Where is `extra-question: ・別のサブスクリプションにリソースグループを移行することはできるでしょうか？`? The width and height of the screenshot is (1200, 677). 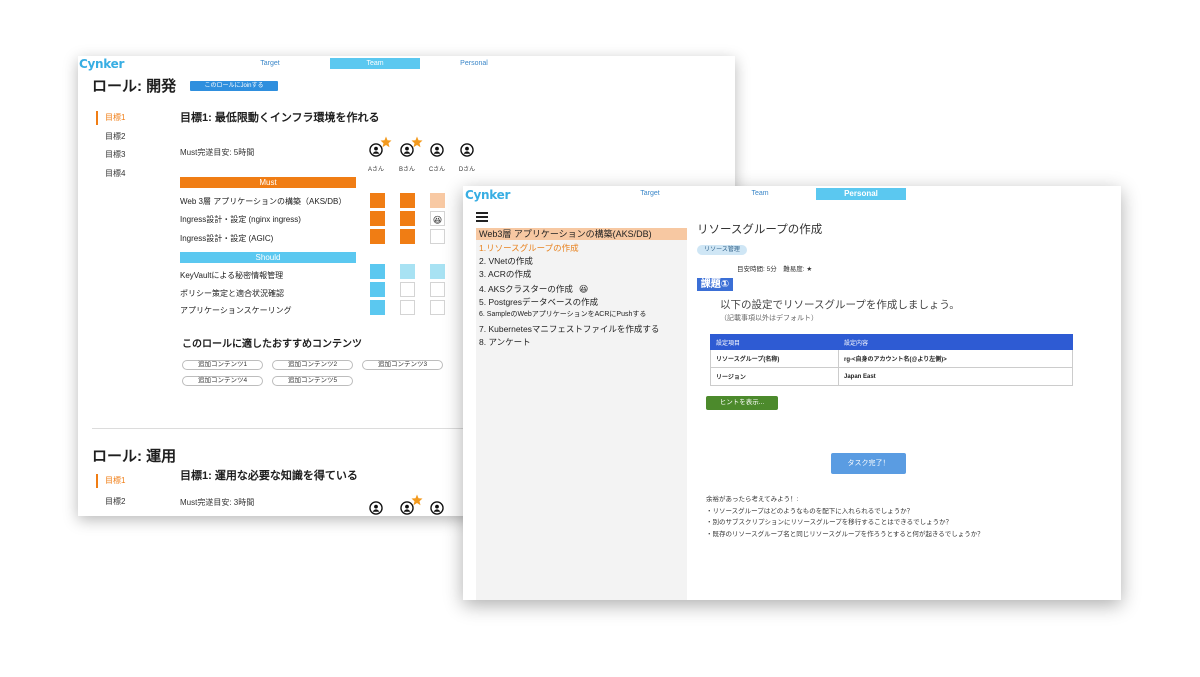 extra-question: ・別のサブスクリプションにリソースグループを移行することはできるでしょうか？ is located at coordinates (829, 522).